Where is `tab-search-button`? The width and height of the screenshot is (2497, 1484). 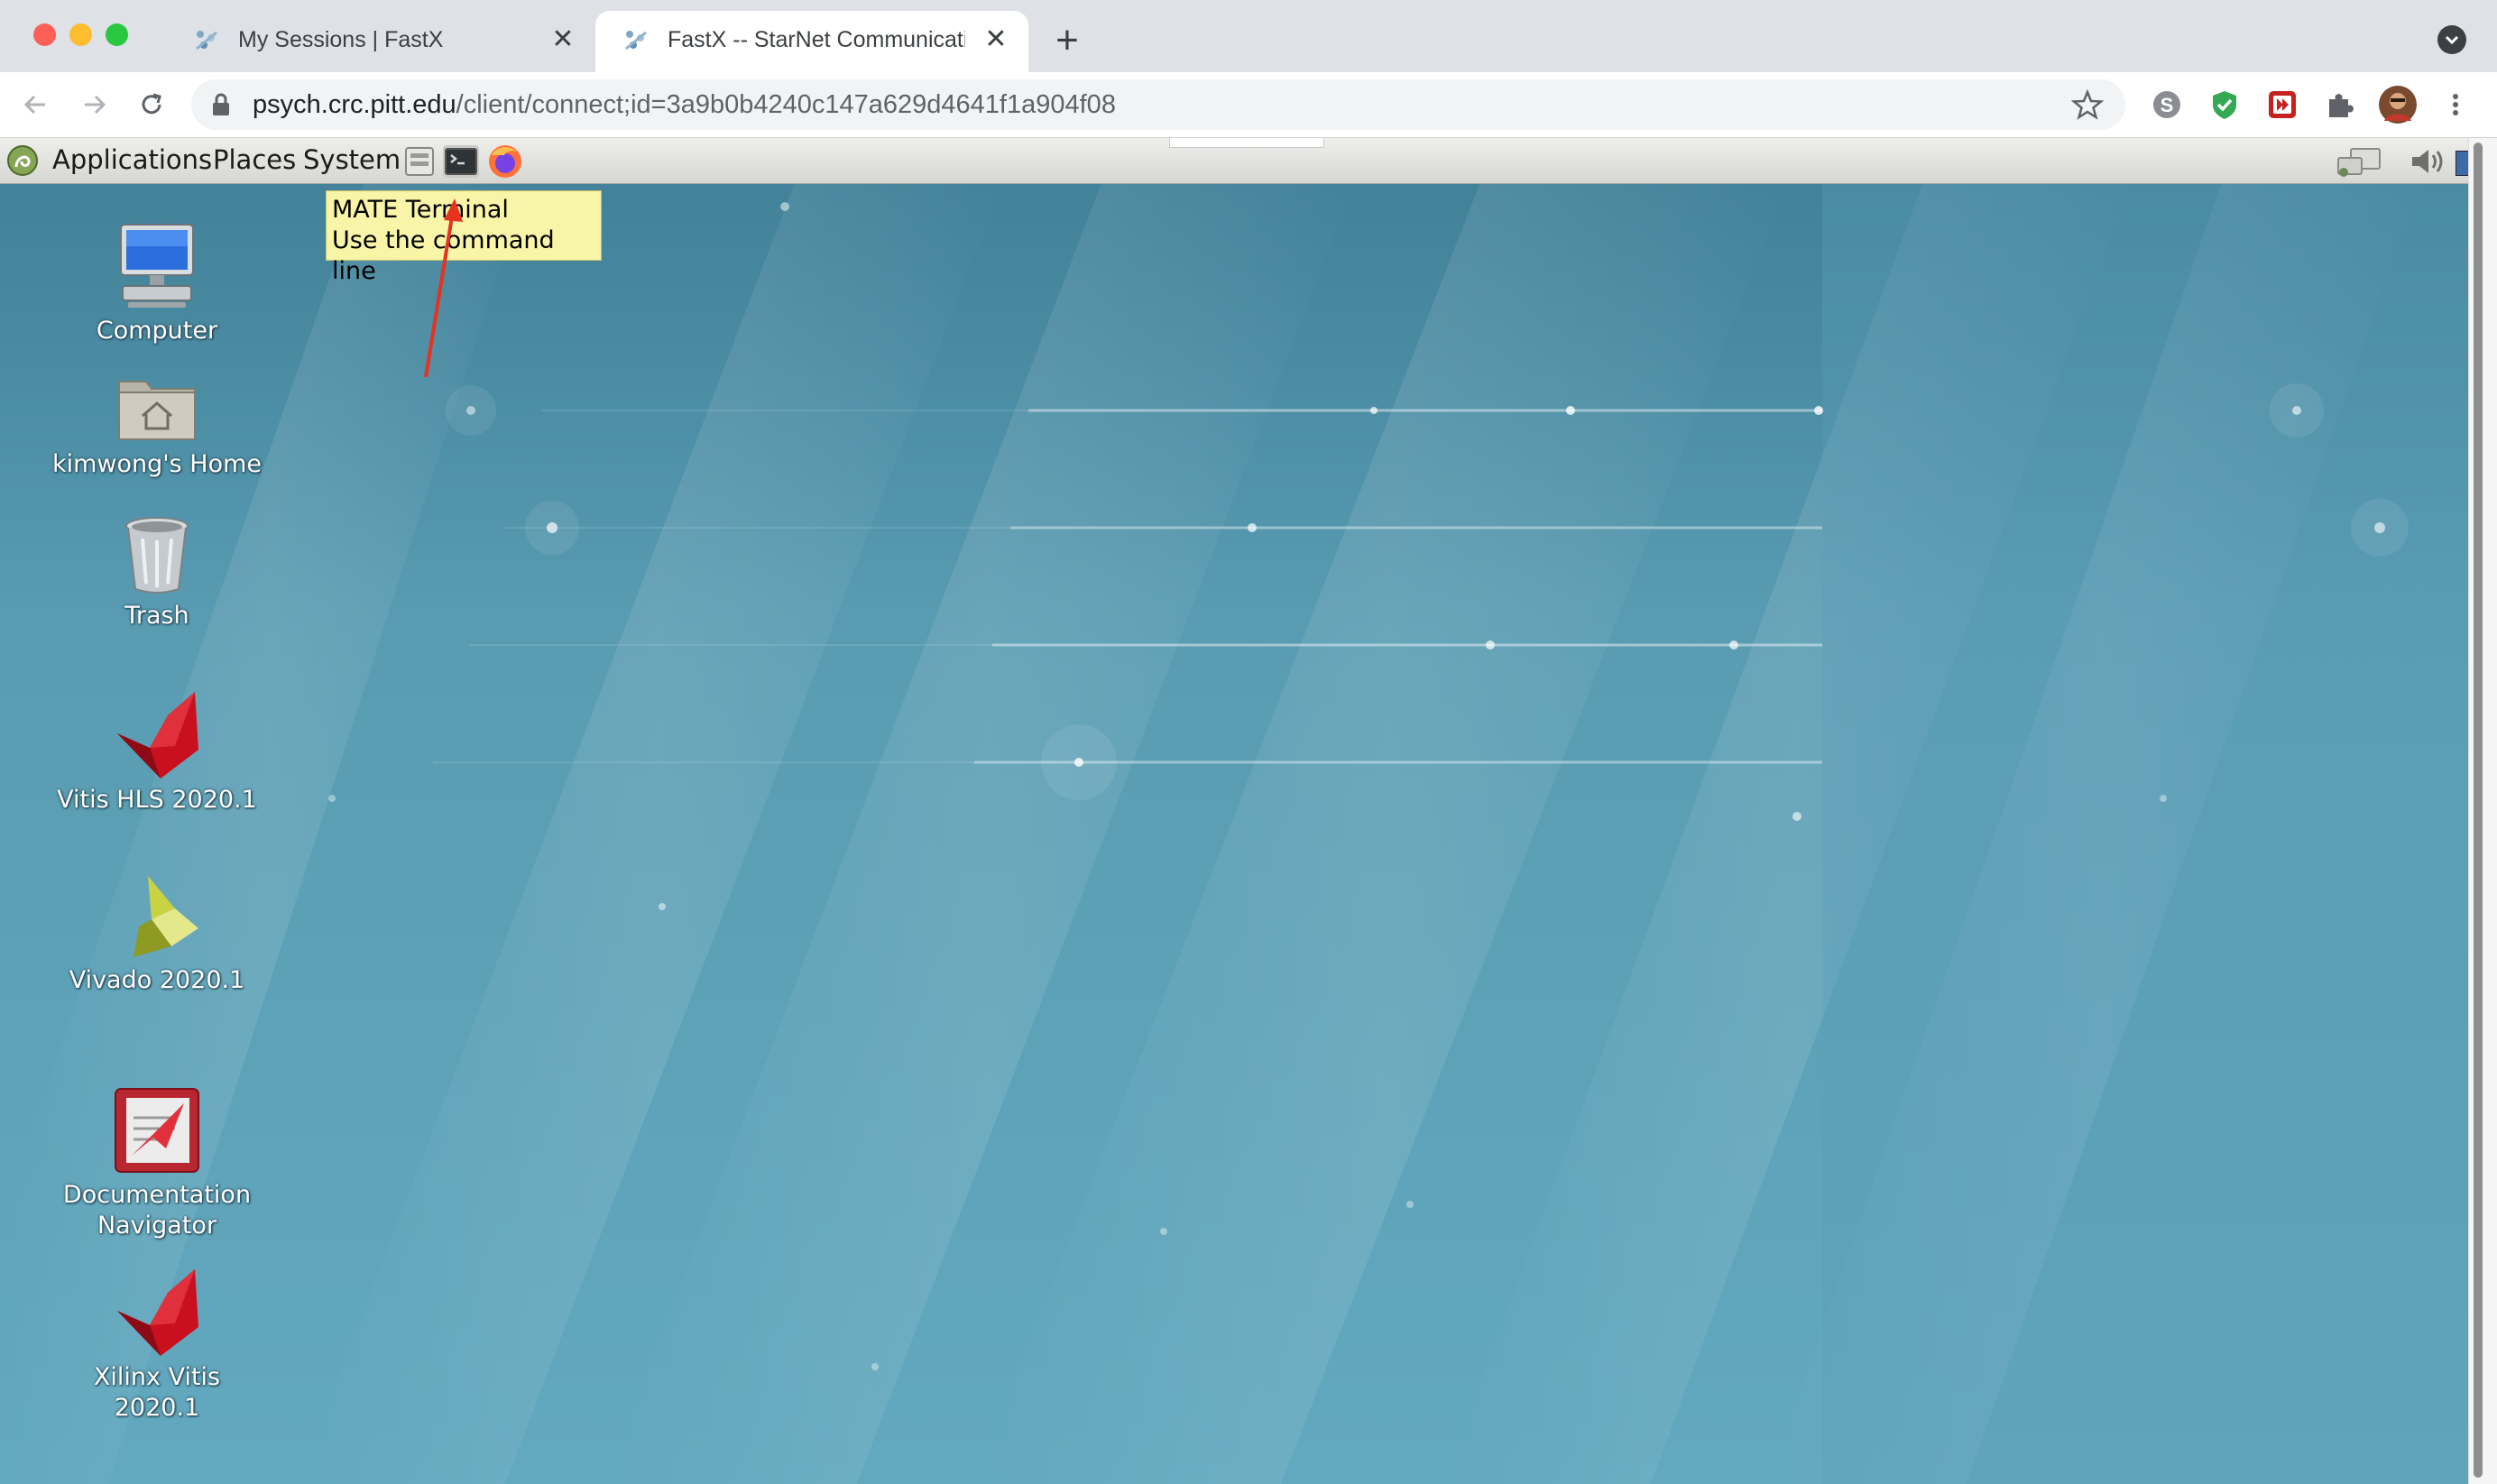 tab-search-button is located at coordinates (2452, 39).